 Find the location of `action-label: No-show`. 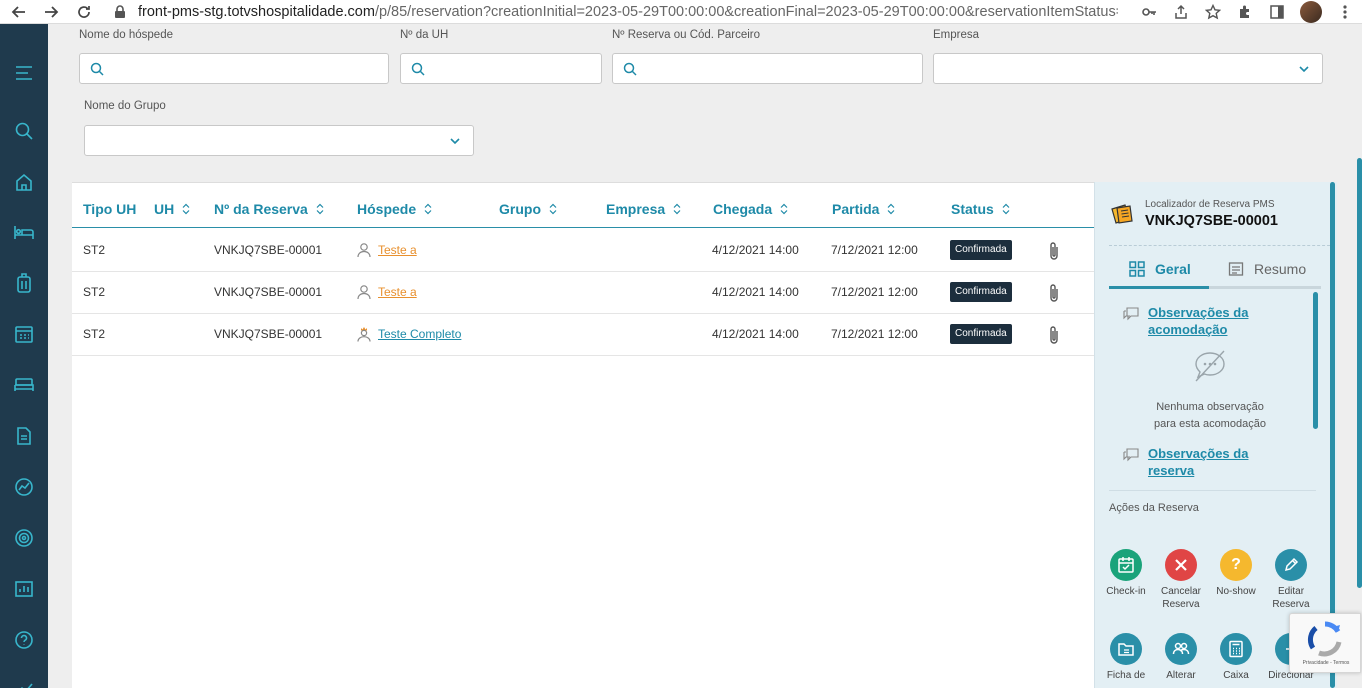

action-label: No-show is located at coordinates (1236, 591).